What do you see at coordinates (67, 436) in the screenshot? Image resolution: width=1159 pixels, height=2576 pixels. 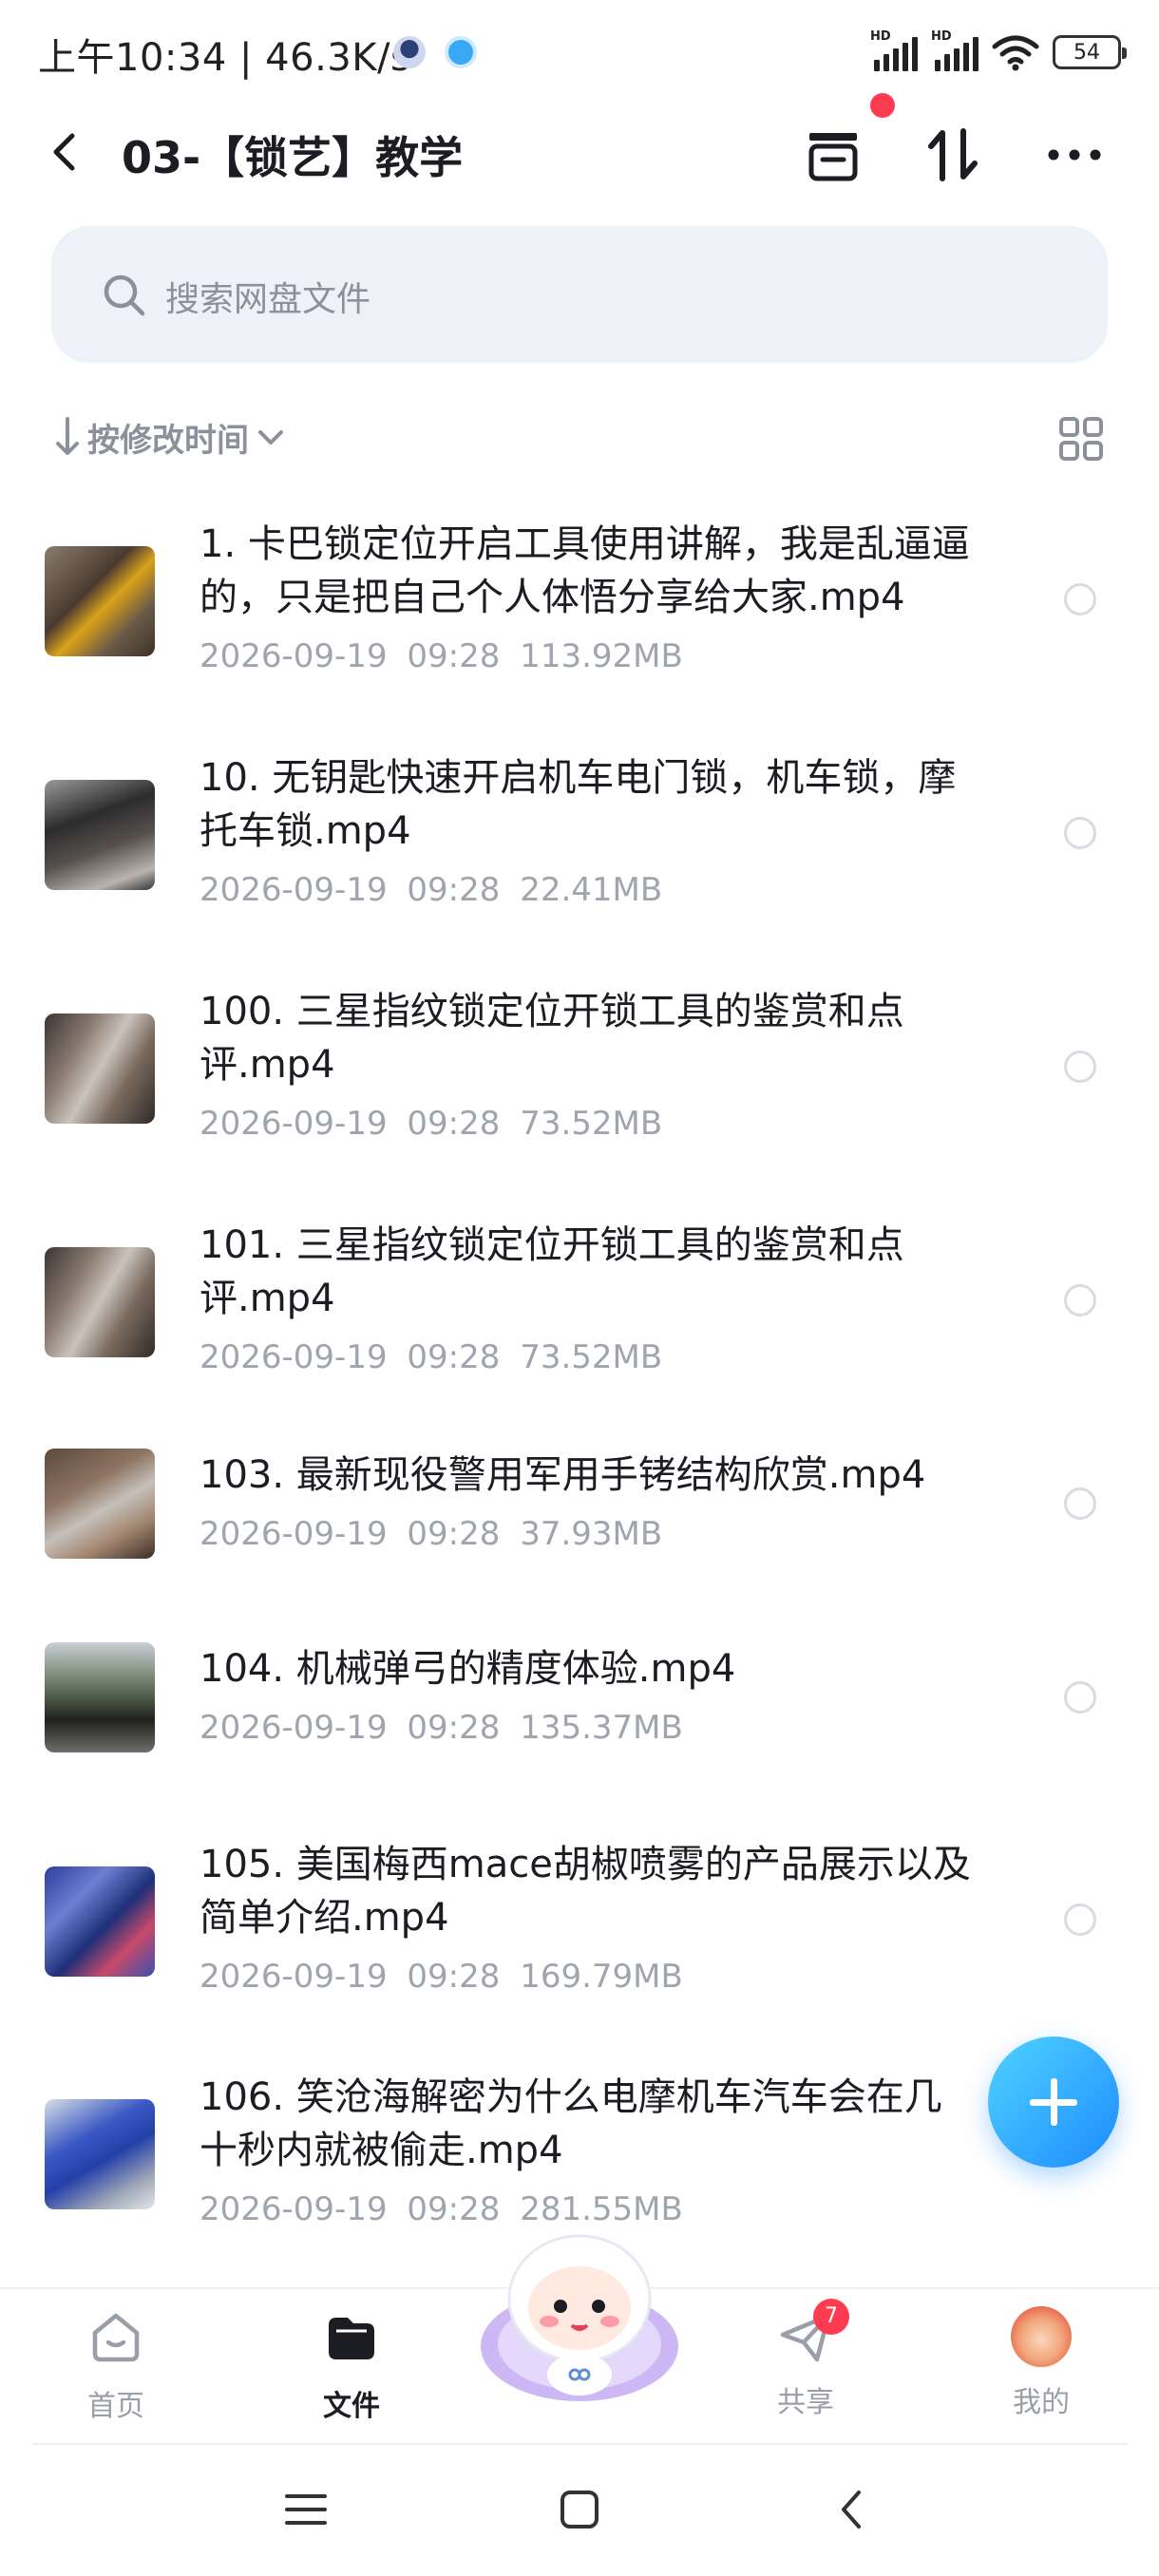 I see `sort-arrow-icon` at bounding box center [67, 436].